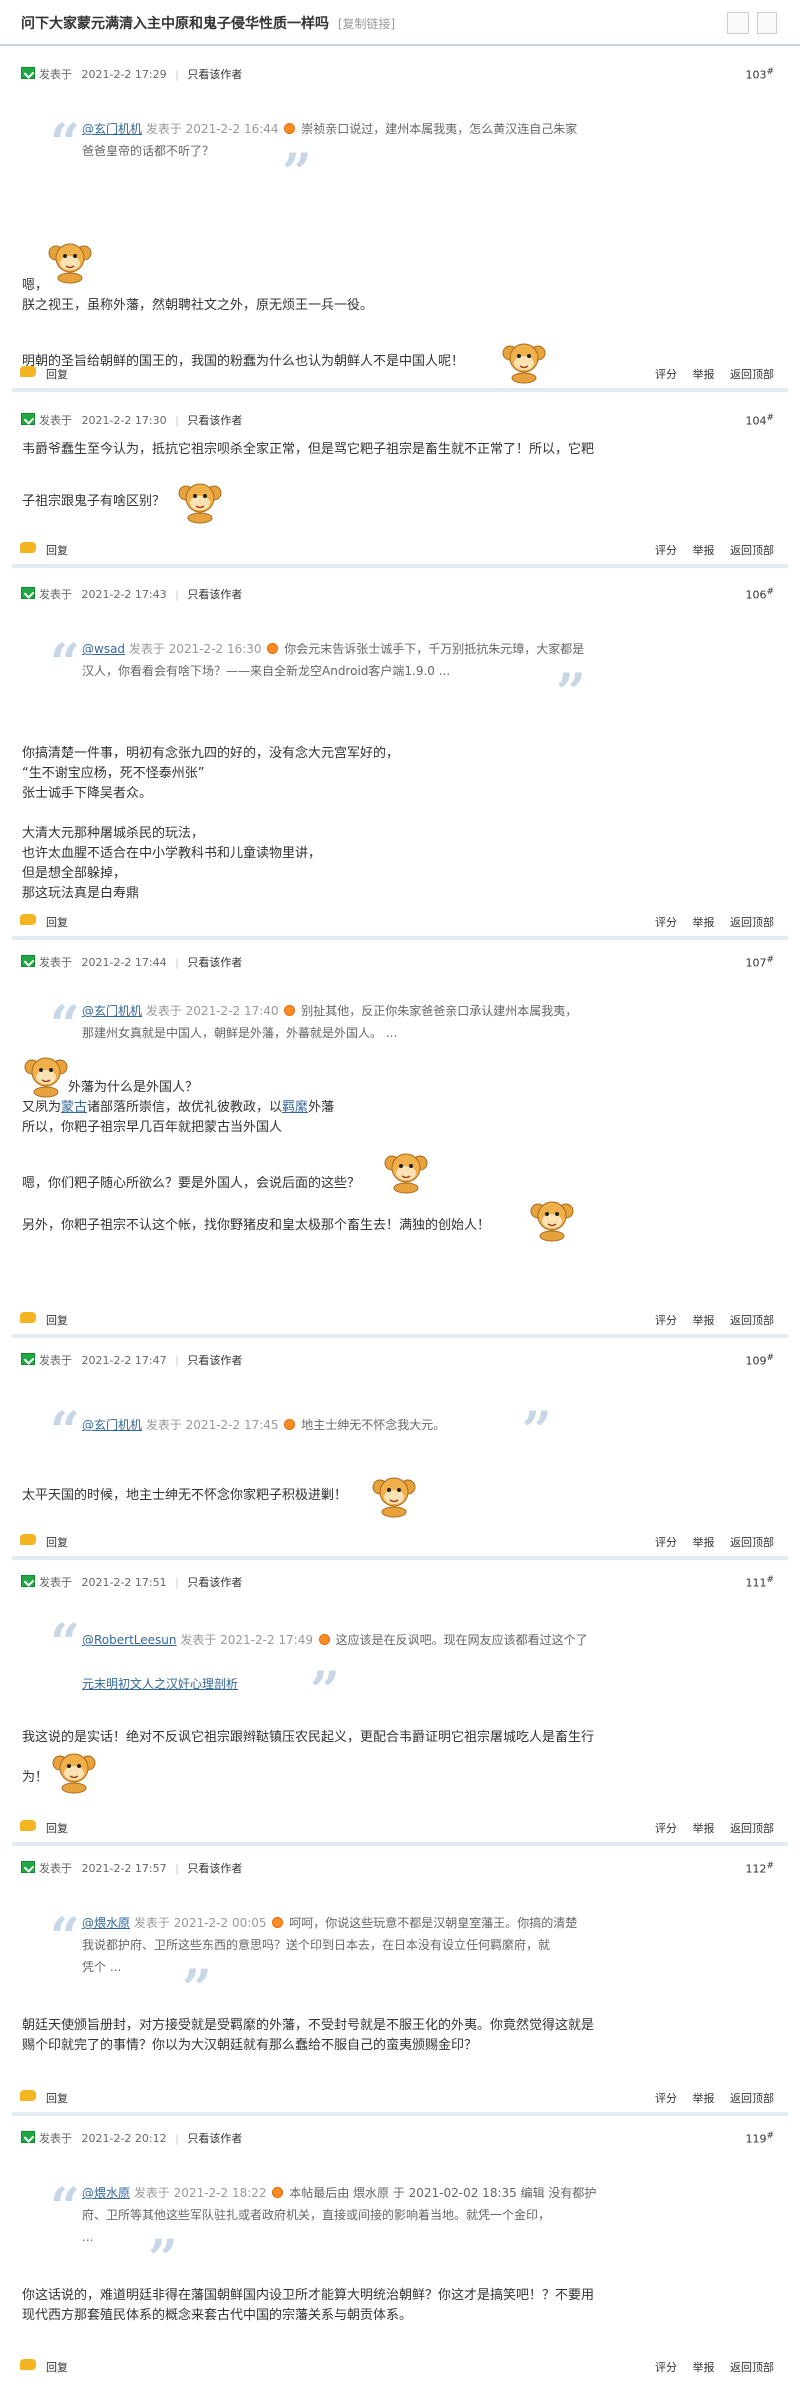 This screenshot has height=2381, width=800. Describe the element at coordinates (295, 1107) in the screenshot. I see `jimi-link: 羁縻` at that location.